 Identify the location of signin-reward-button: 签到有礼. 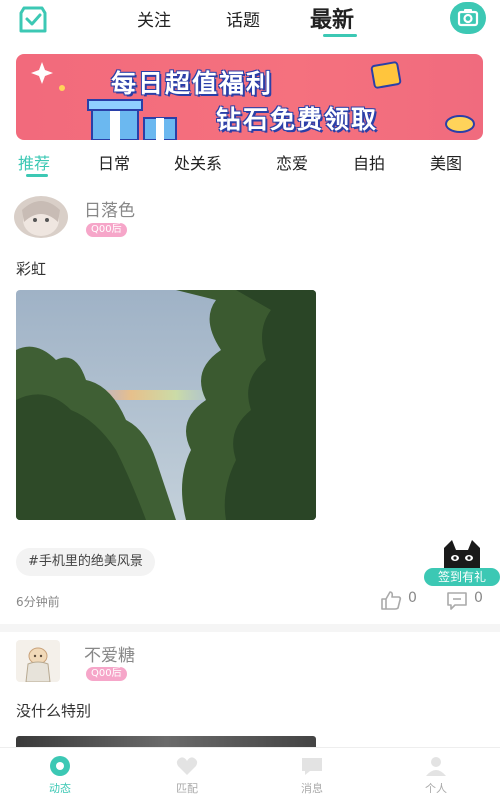
(462, 577).